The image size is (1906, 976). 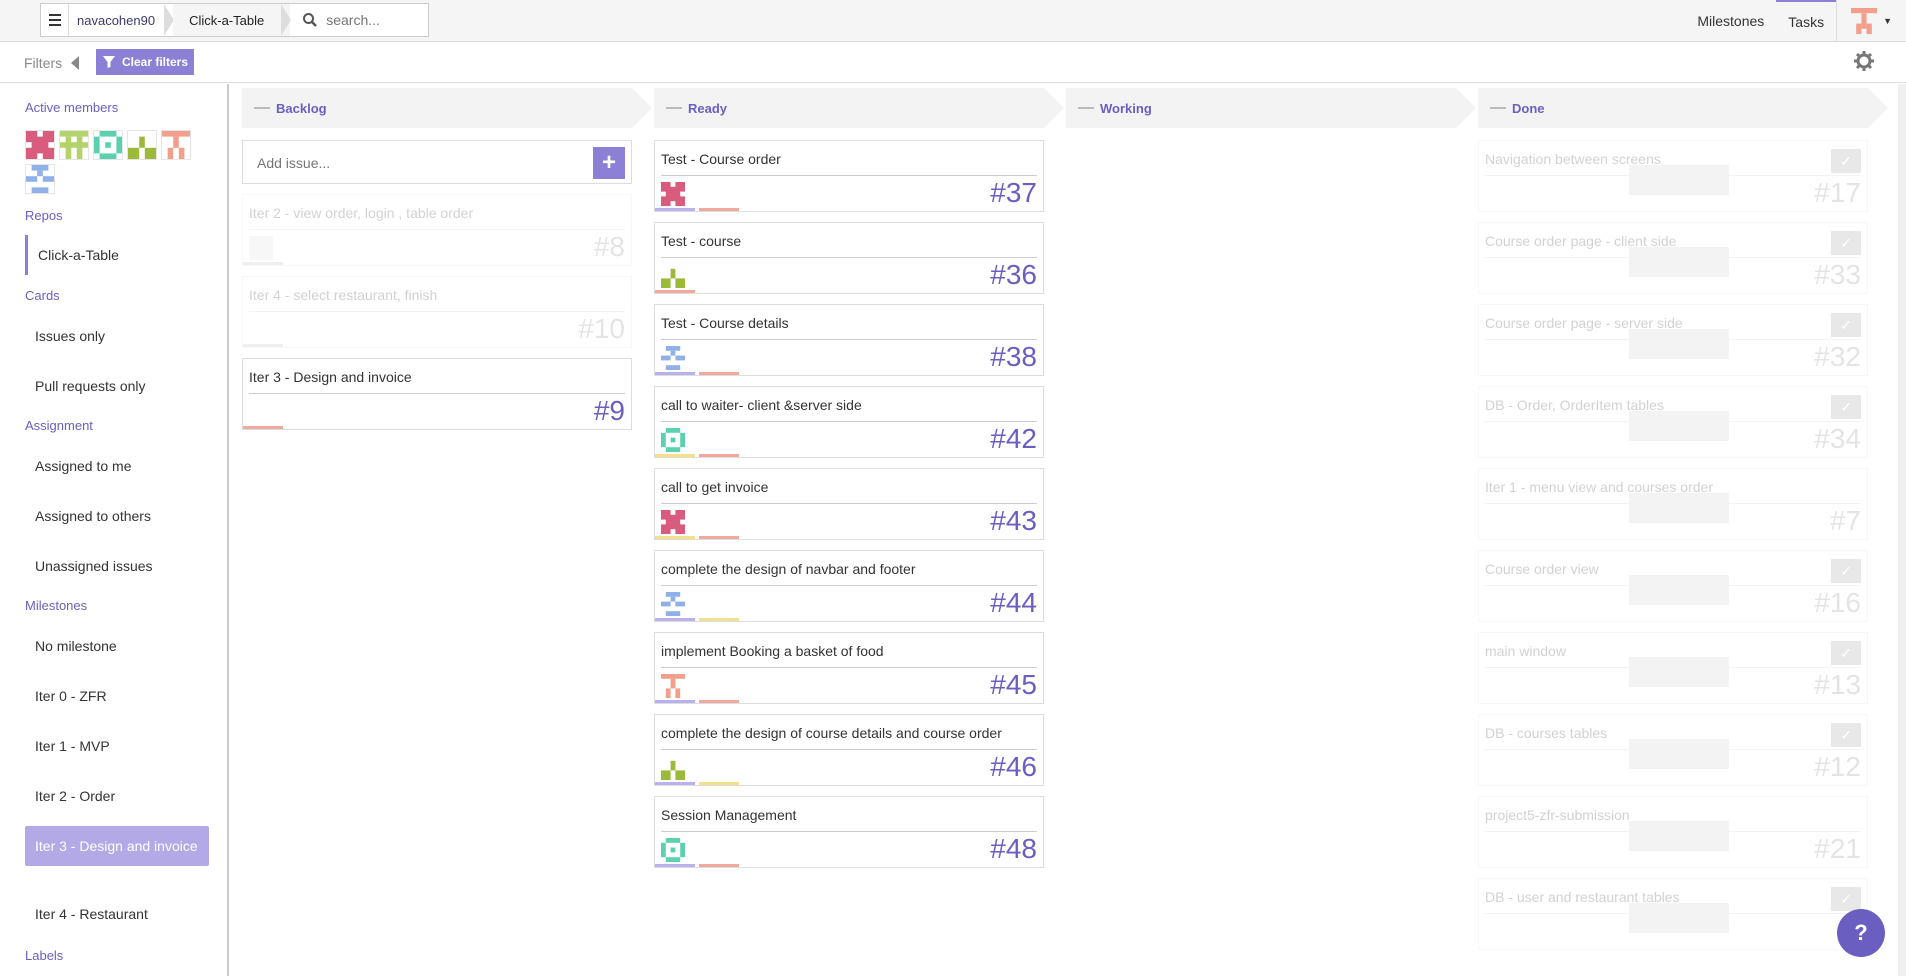 What do you see at coordinates (849, 340) in the screenshot?
I see `issue-card: Test - Course details #38` at bounding box center [849, 340].